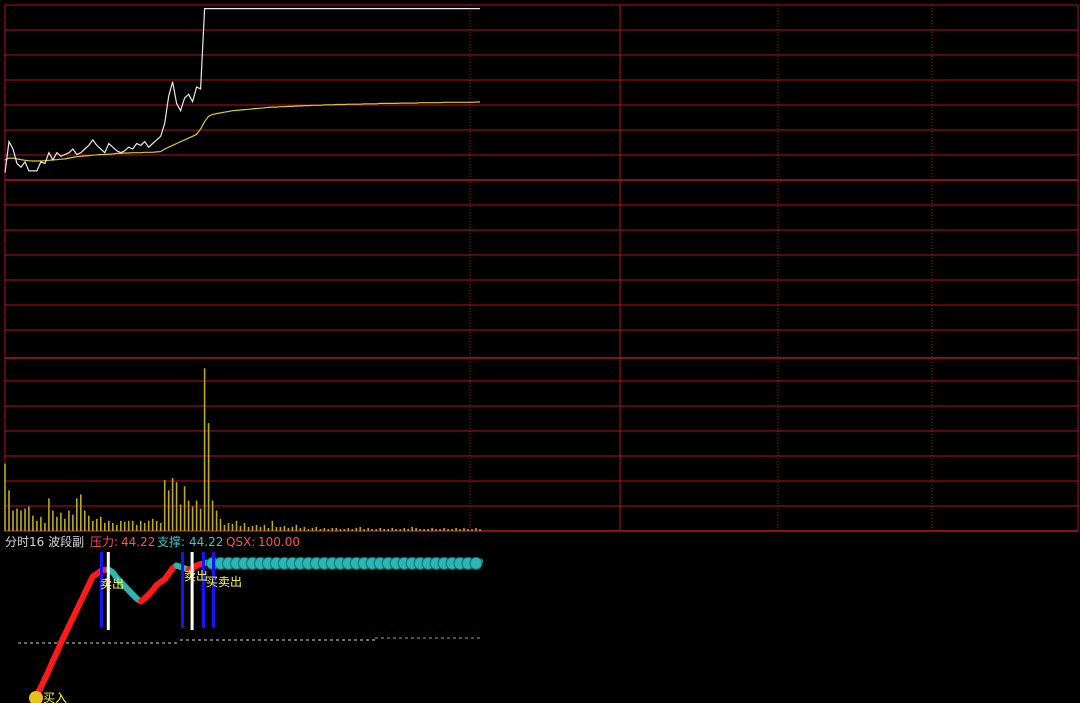  I want to click on price-line, so click(242, 90).